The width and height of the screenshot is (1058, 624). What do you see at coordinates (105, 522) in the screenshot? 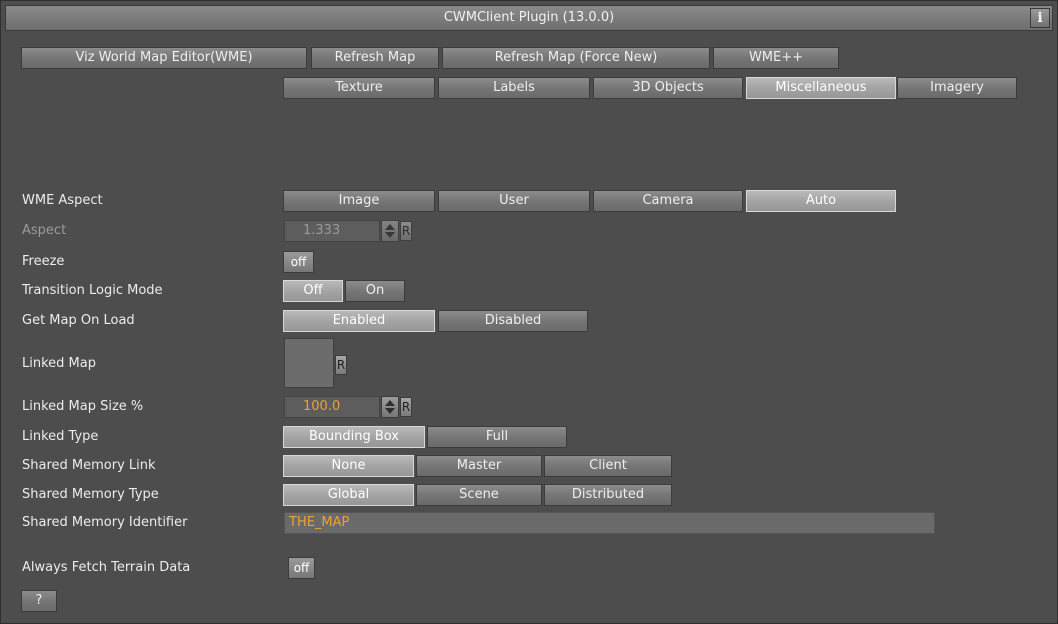
I see `shared-memory-identifier-label: Shared Memory Identifier` at bounding box center [105, 522].